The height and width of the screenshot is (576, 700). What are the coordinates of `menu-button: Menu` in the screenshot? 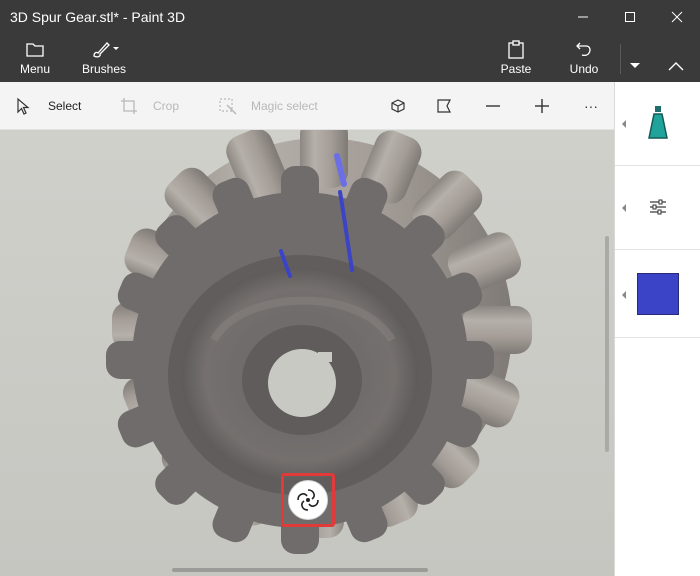 It's located at (35, 58).